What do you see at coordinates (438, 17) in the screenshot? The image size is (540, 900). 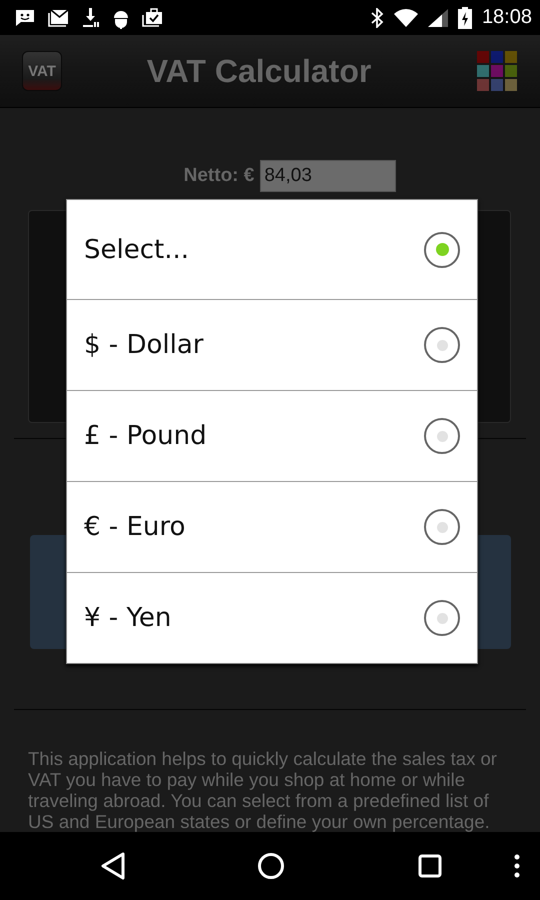 I see `signal-icon` at bounding box center [438, 17].